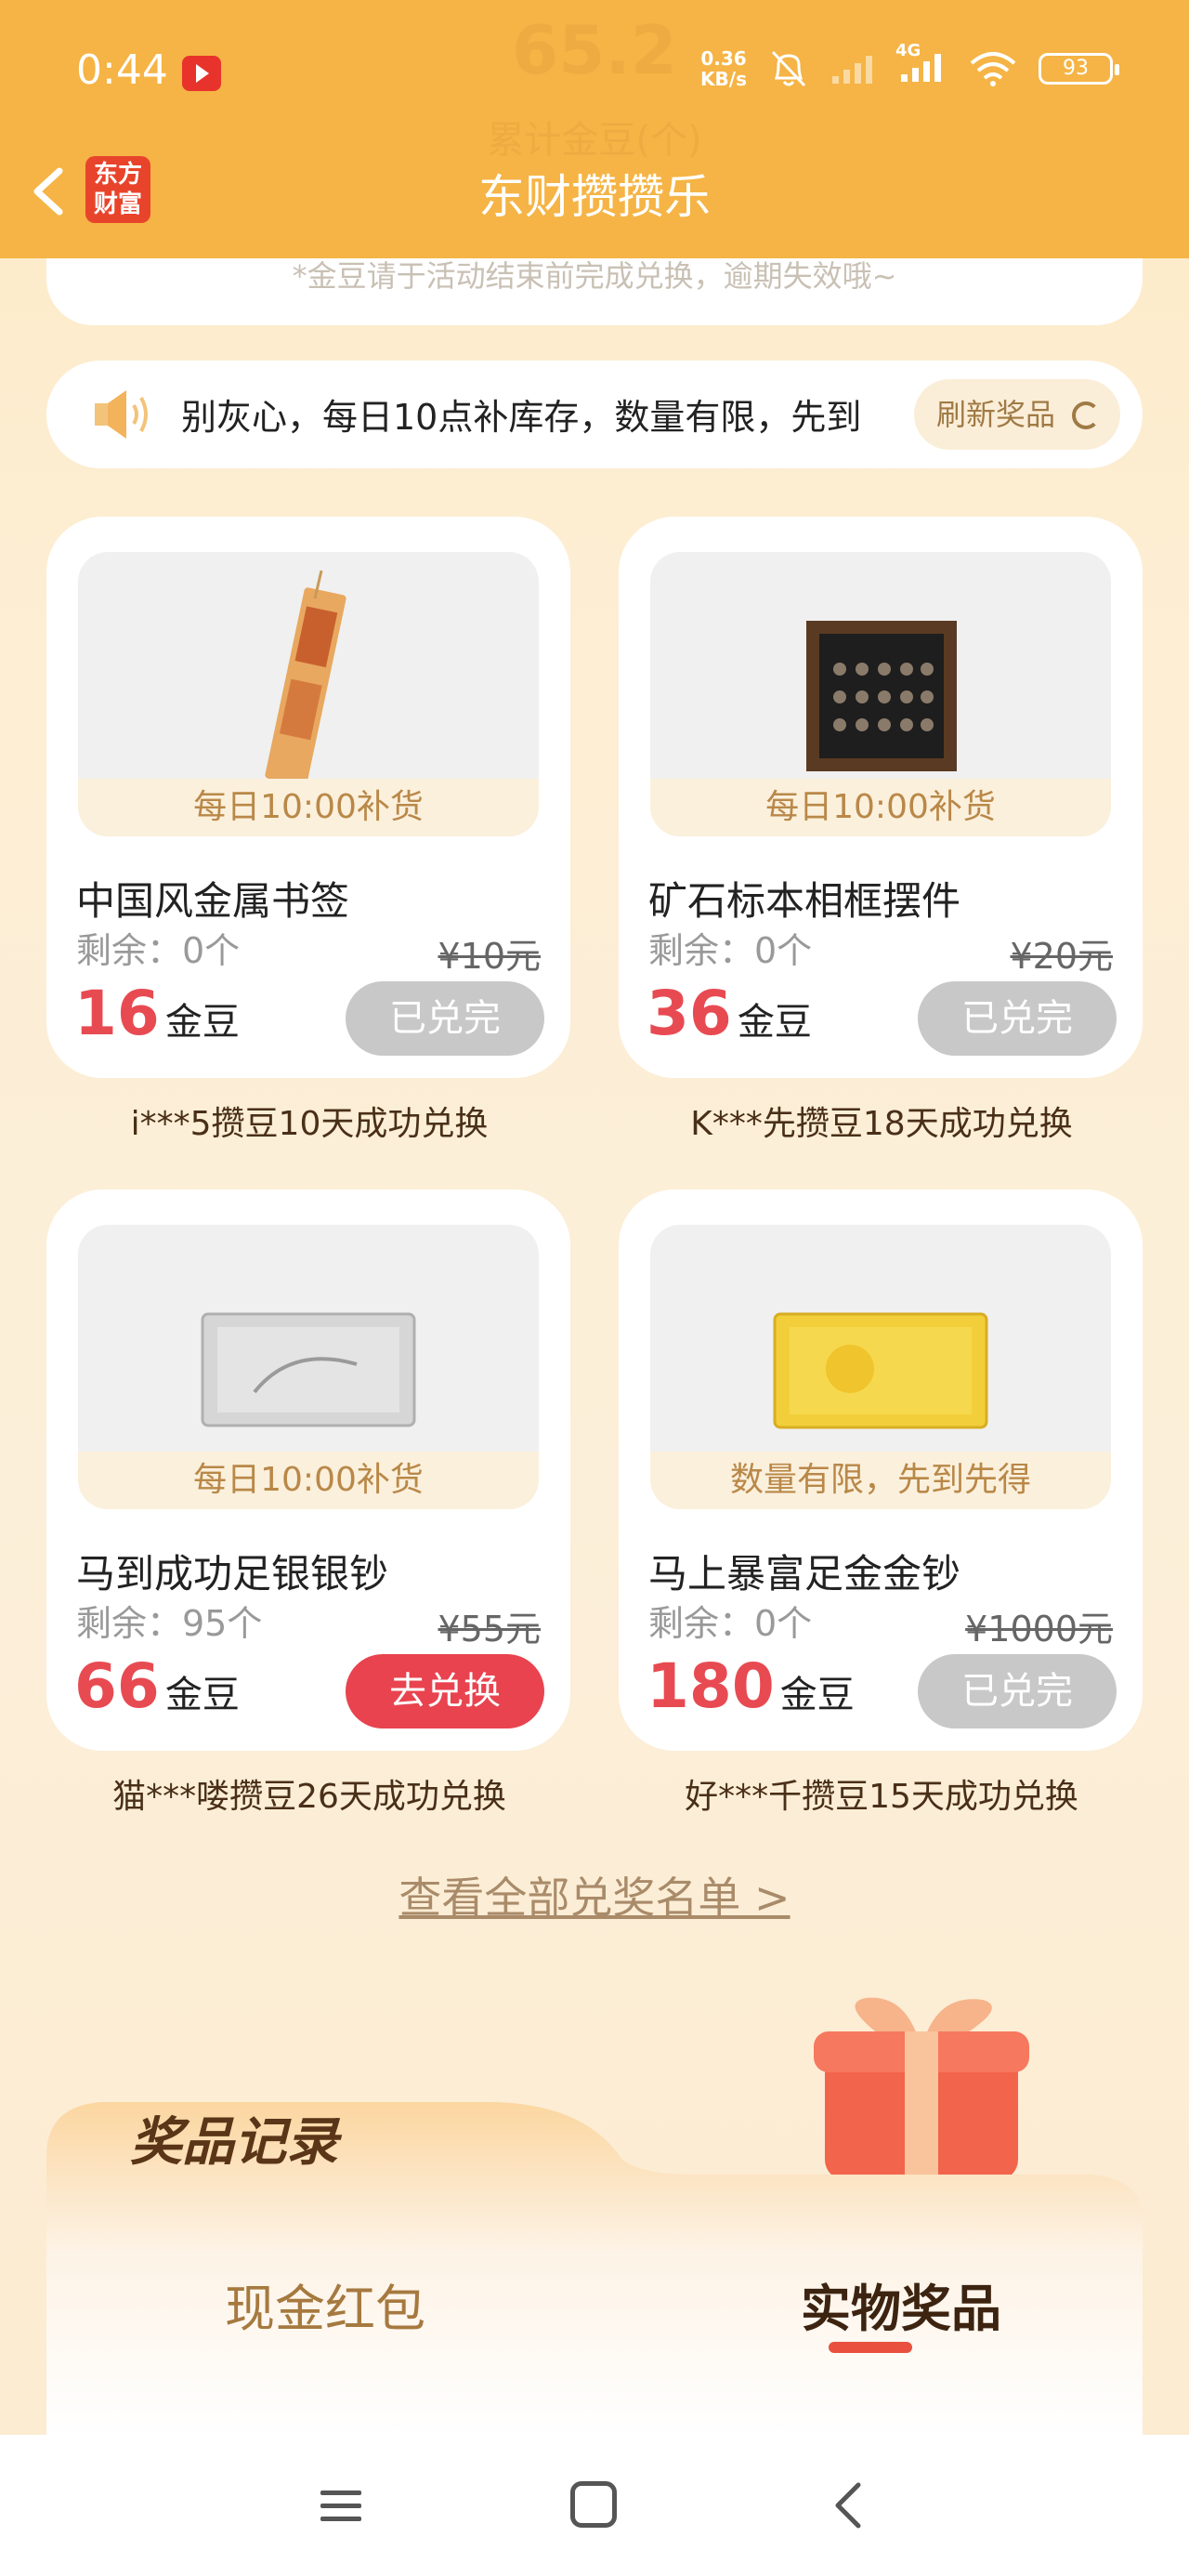 The width and height of the screenshot is (1189, 2576). What do you see at coordinates (993, 69) in the screenshot?
I see `wifi-icon` at bounding box center [993, 69].